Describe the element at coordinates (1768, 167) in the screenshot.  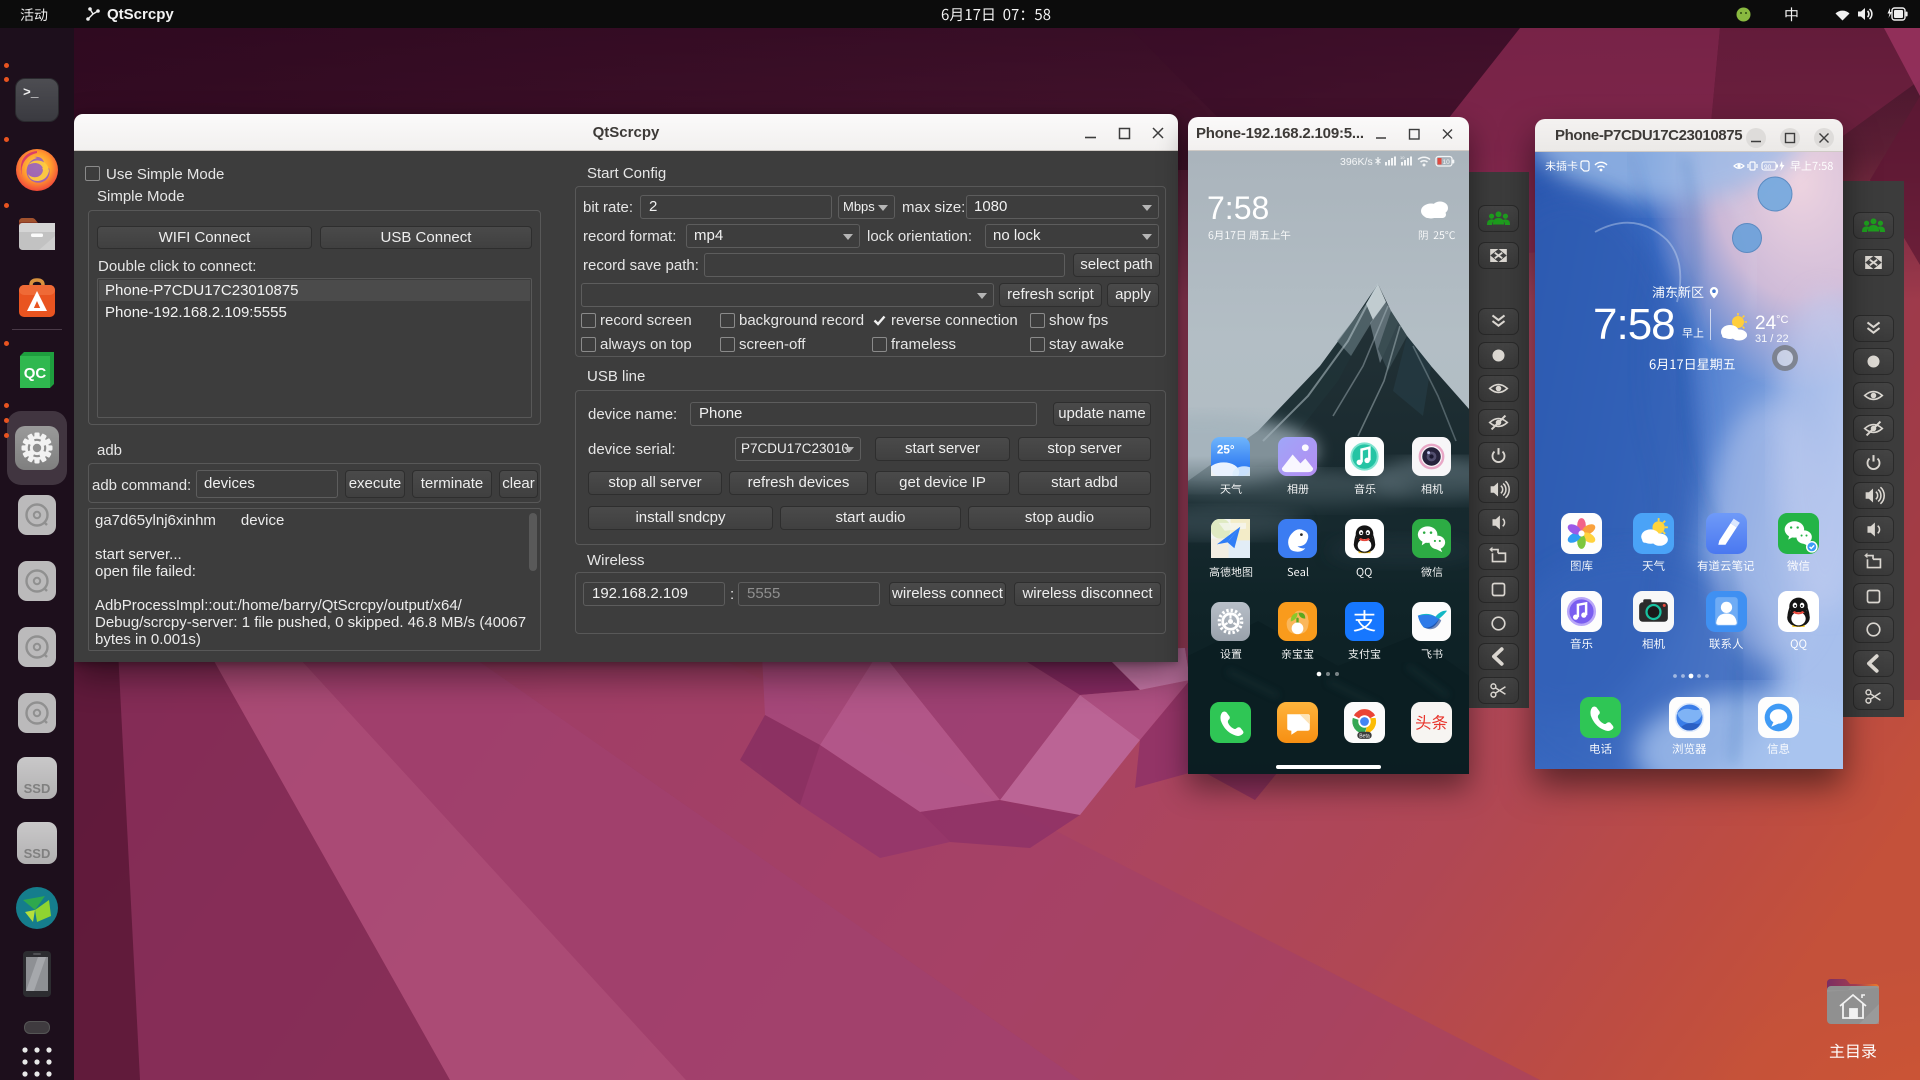
I see `svg-text: 90` at that location.